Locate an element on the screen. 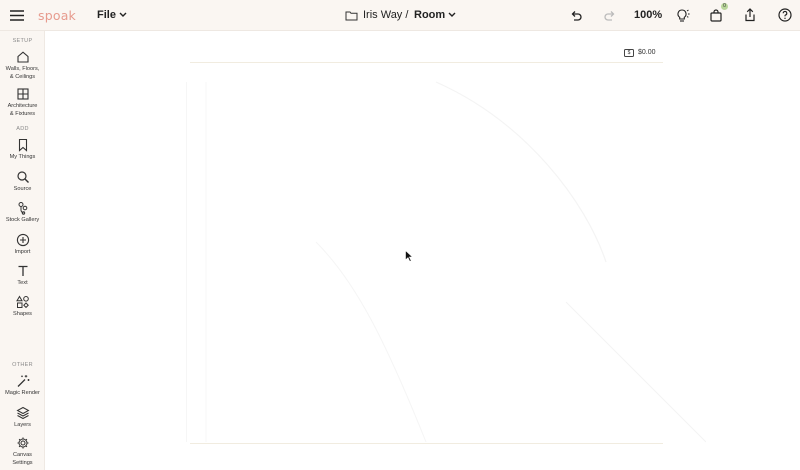  text-icon is located at coordinates (22, 270).